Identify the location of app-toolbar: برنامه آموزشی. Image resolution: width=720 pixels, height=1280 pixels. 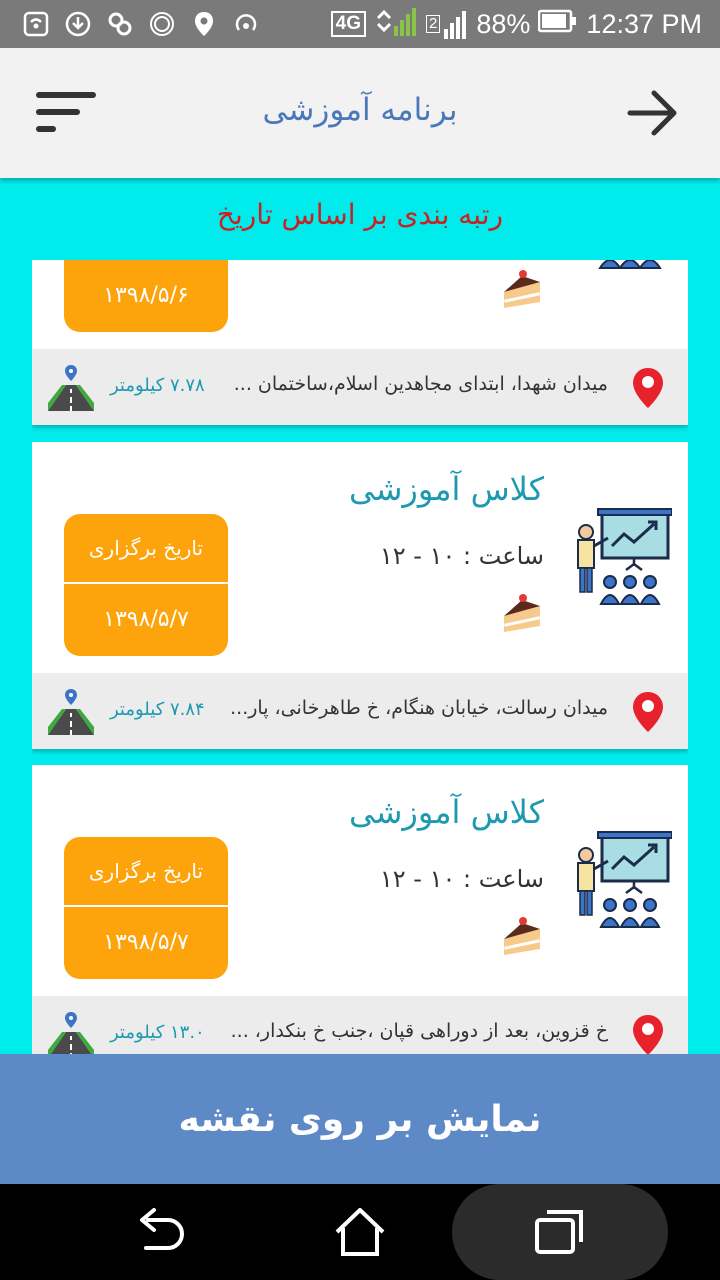
(360, 113).